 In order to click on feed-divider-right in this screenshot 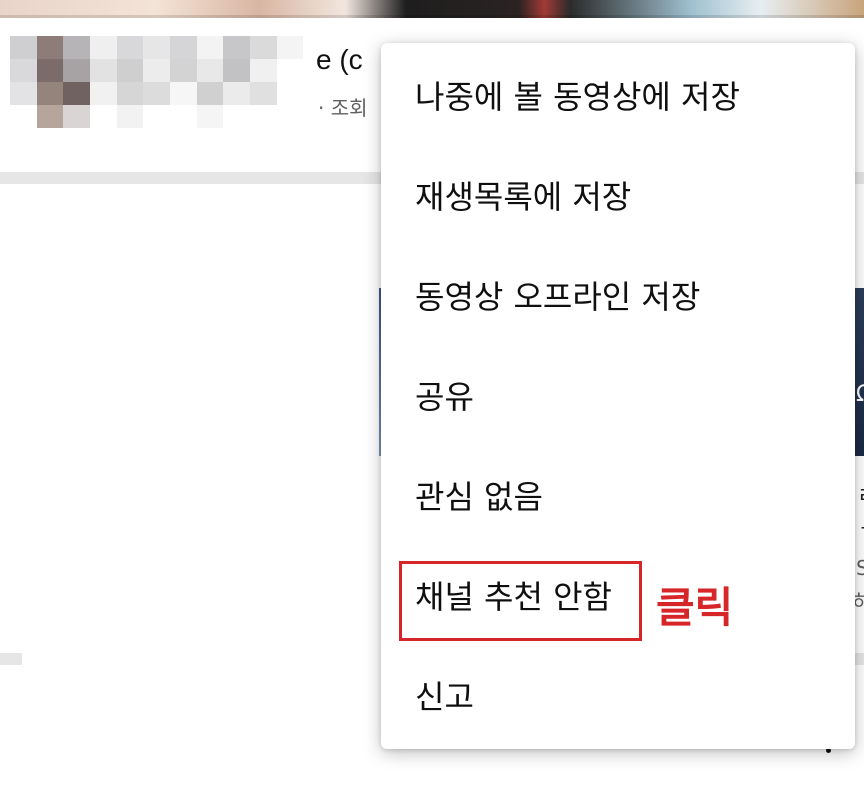, I will do `click(859, 659)`.